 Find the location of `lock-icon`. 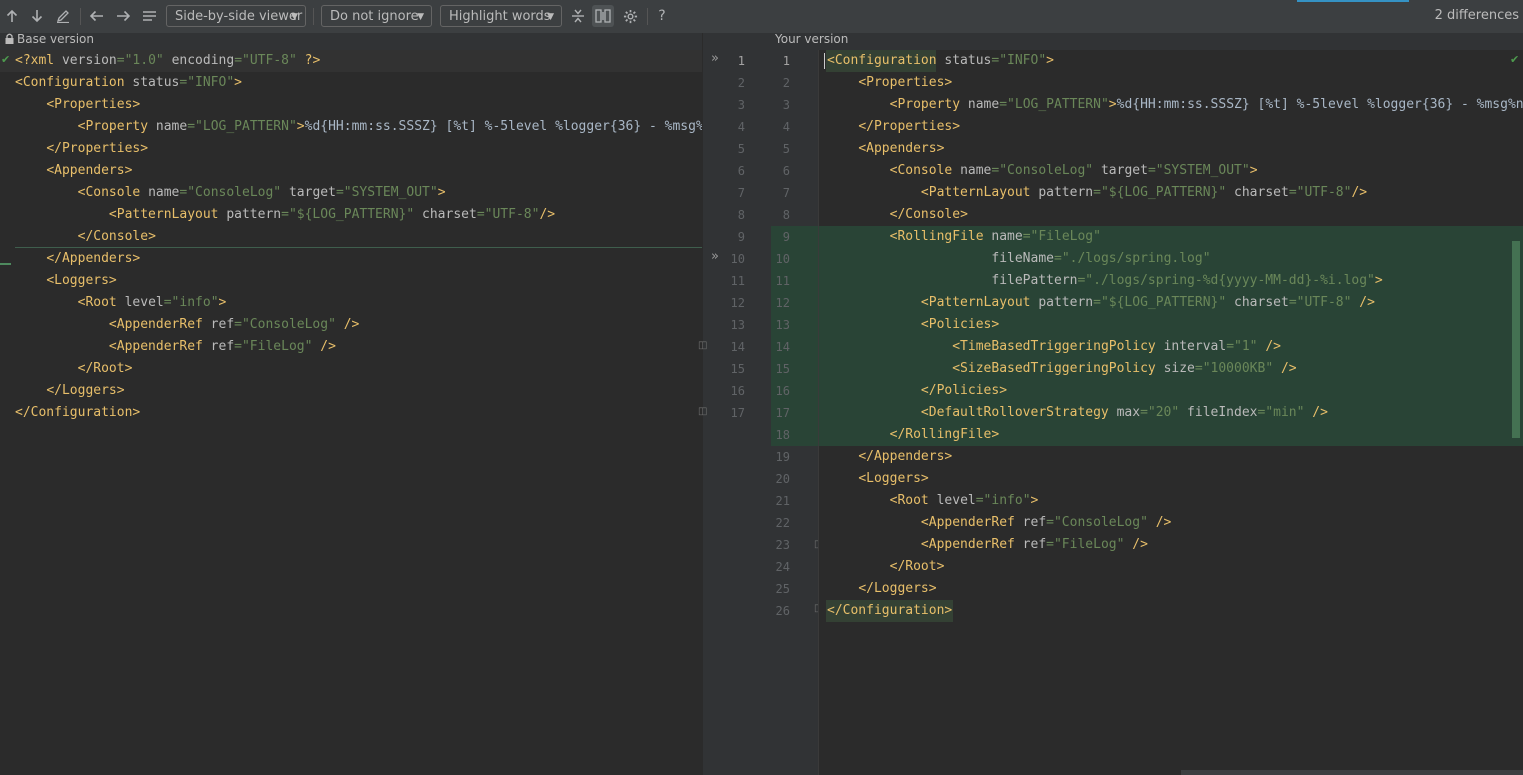

lock-icon is located at coordinates (9, 40).